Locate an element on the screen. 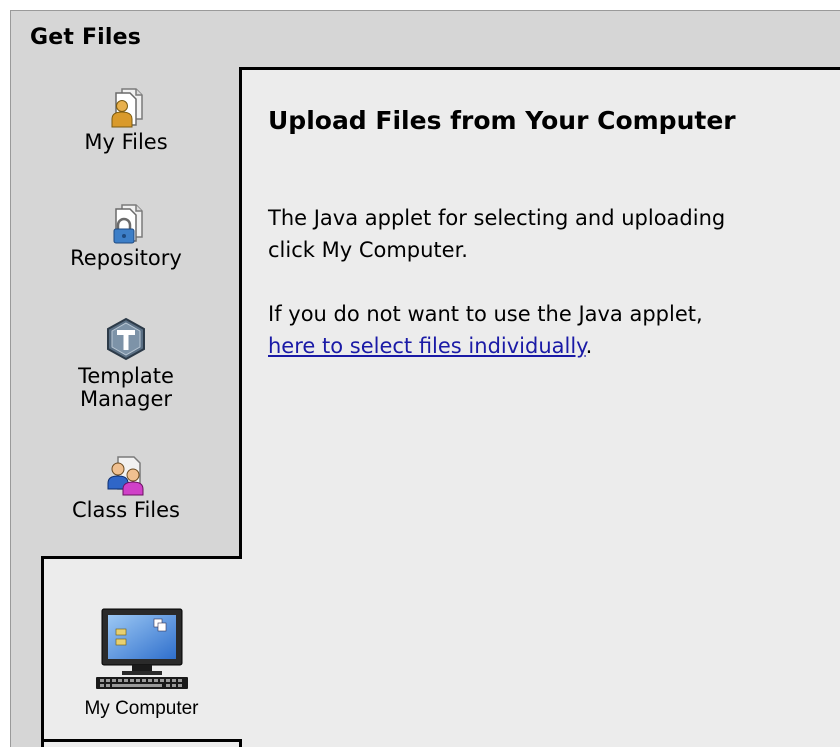 The width and height of the screenshot is (840, 747). sidebar-item-my-computer: My Computer is located at coordinates (141, 663).